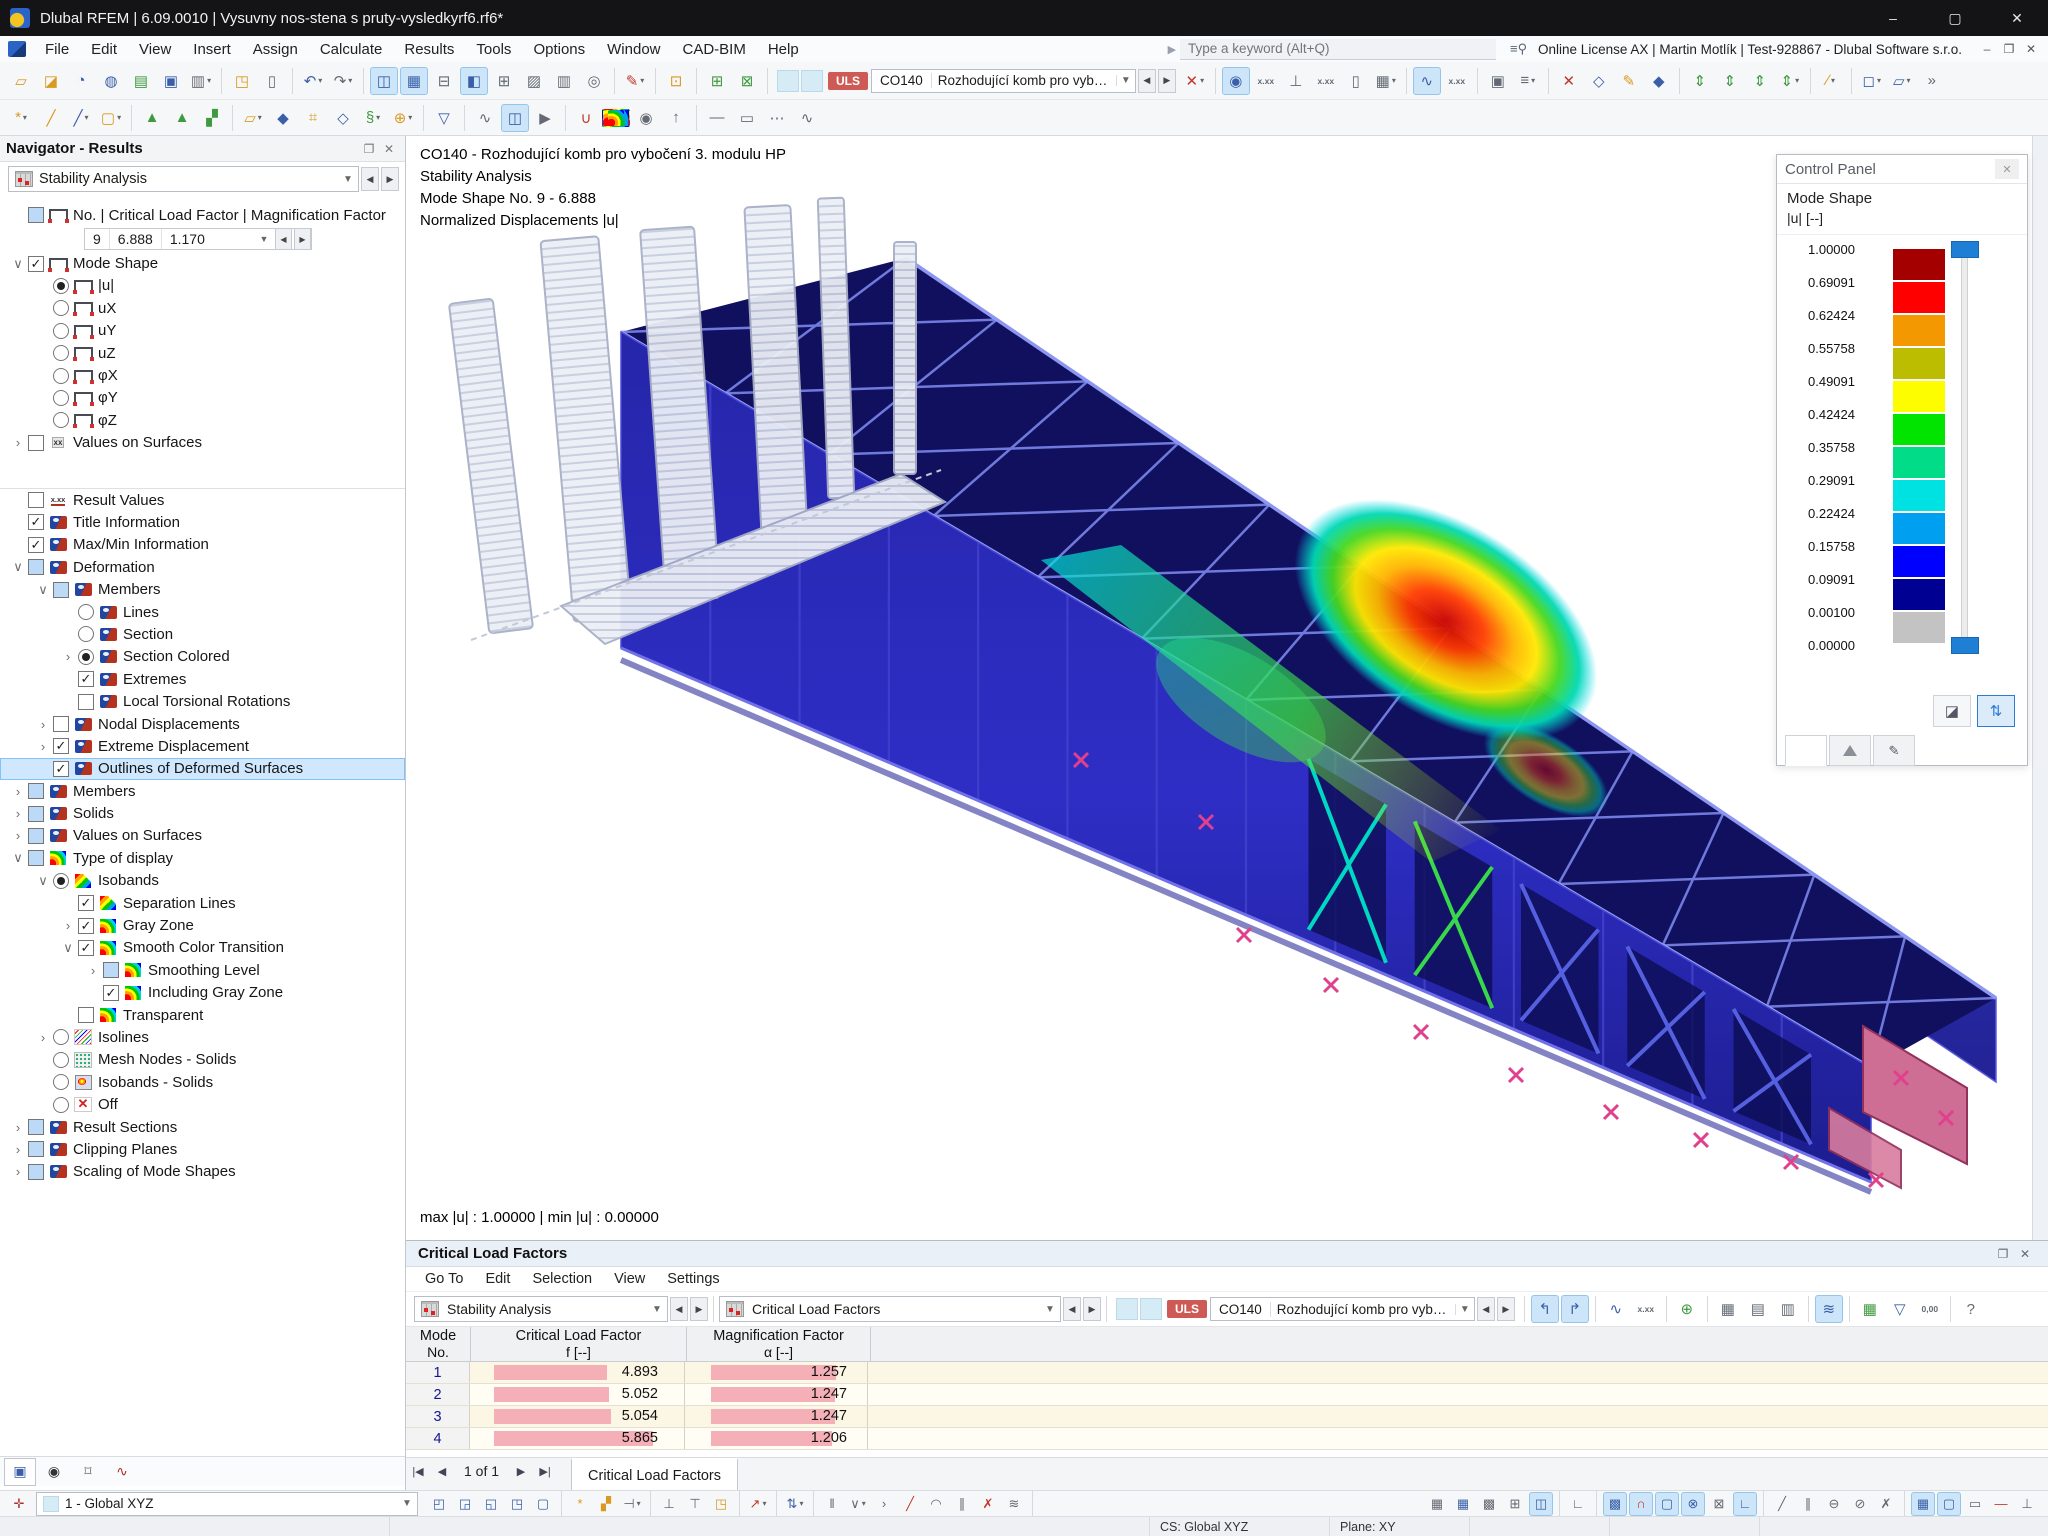 This screenshot has height=1536, width=2048. I want to click on parallel-lines-button: ‖, so click(832, 1504).